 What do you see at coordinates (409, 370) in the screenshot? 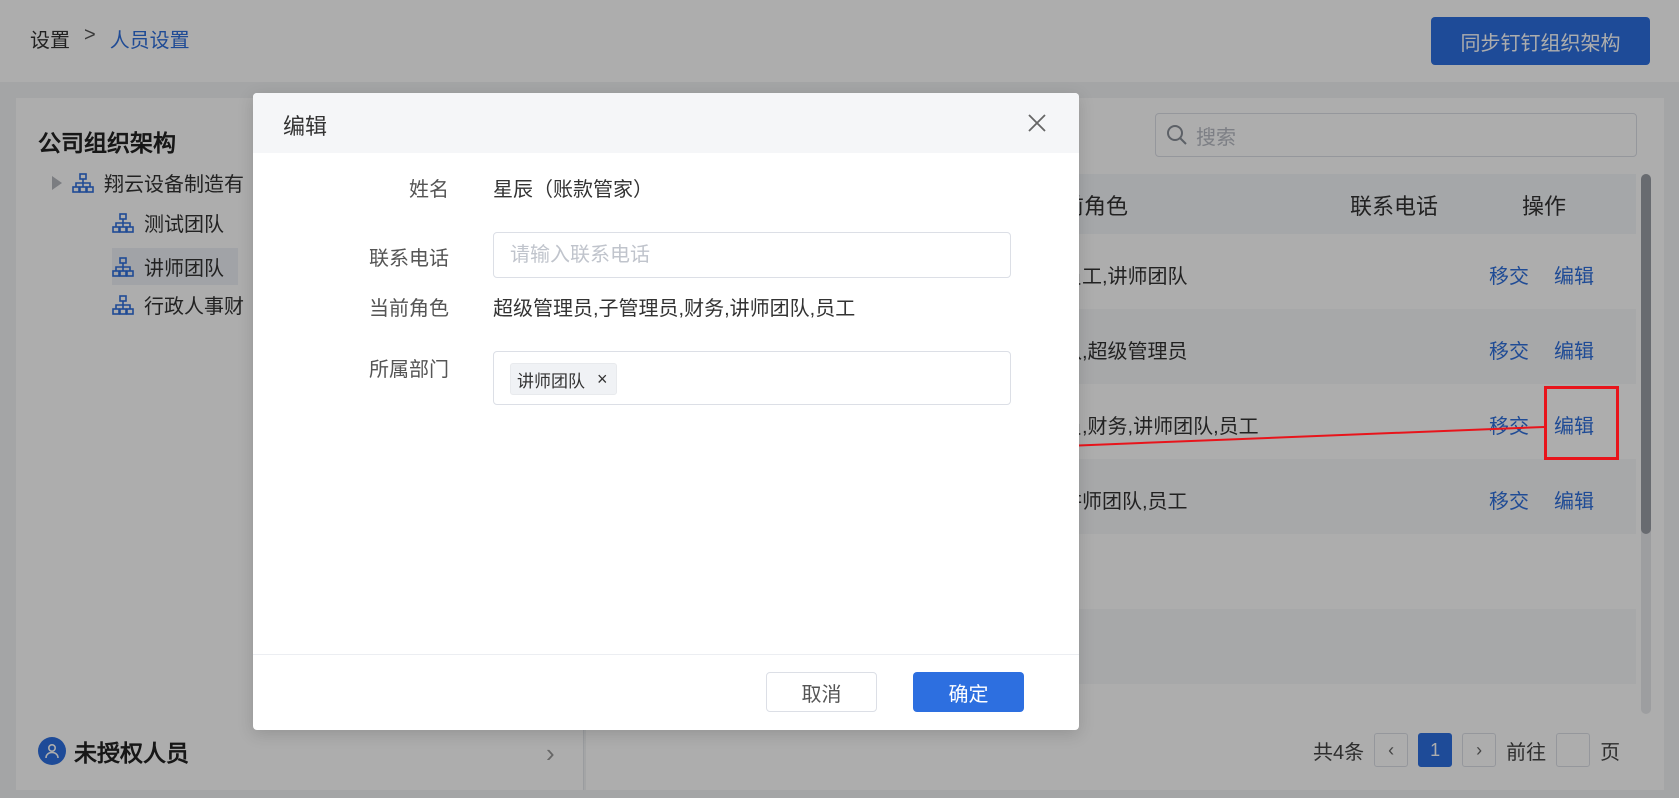
I see `department-label: 所属部门` at bounding box center [409, 370].